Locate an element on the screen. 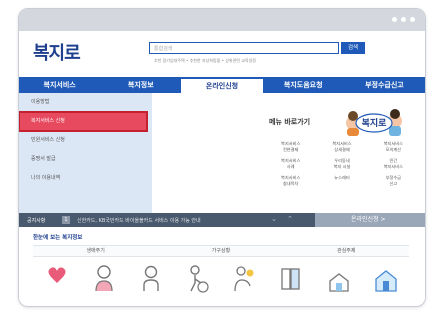 Image resolution: width=444 pixels, height=315 pixels. quick-menu-item: 복지서비스 모의계산 is located at coordinates (393, 146).